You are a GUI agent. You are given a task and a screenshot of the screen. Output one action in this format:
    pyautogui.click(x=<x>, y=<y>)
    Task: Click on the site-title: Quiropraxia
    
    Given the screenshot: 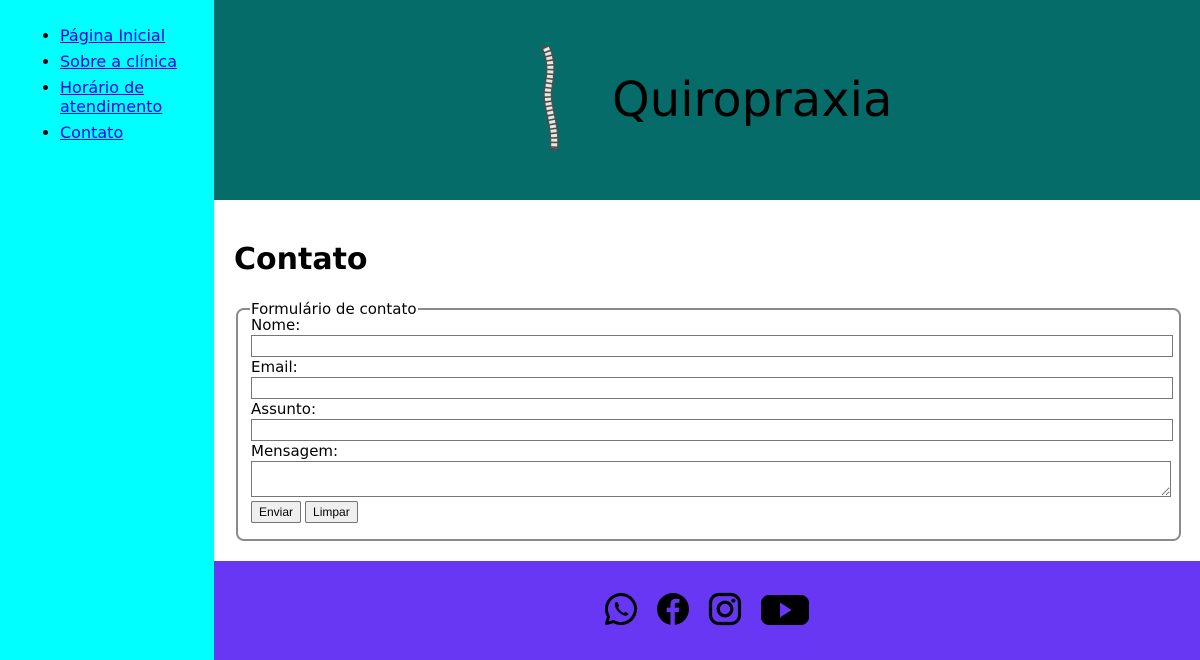 What is the action you would take?
    pyautogui.click(x=752, y=100)
    